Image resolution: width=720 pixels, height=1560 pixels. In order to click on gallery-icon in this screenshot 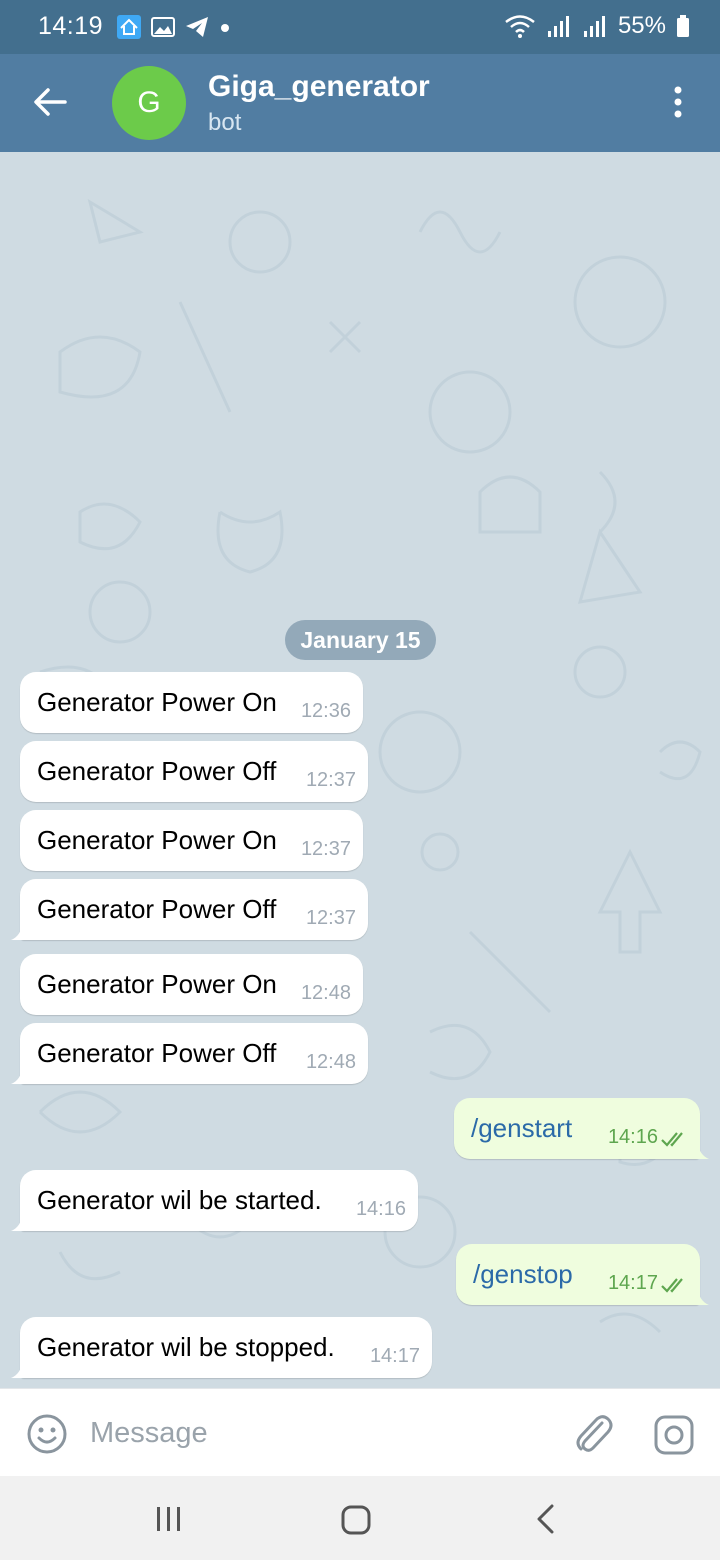, I will do `click(163, 27)`.